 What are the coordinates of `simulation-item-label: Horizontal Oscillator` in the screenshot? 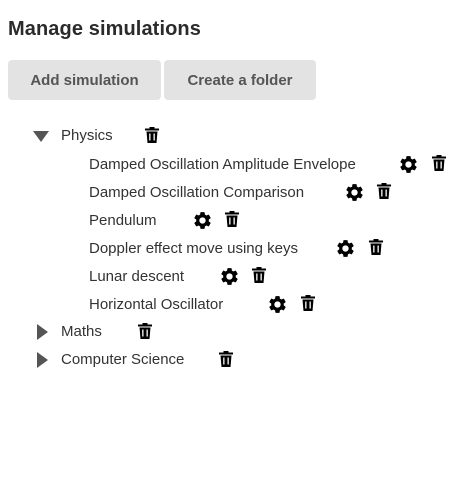 It's located at (156, 304).